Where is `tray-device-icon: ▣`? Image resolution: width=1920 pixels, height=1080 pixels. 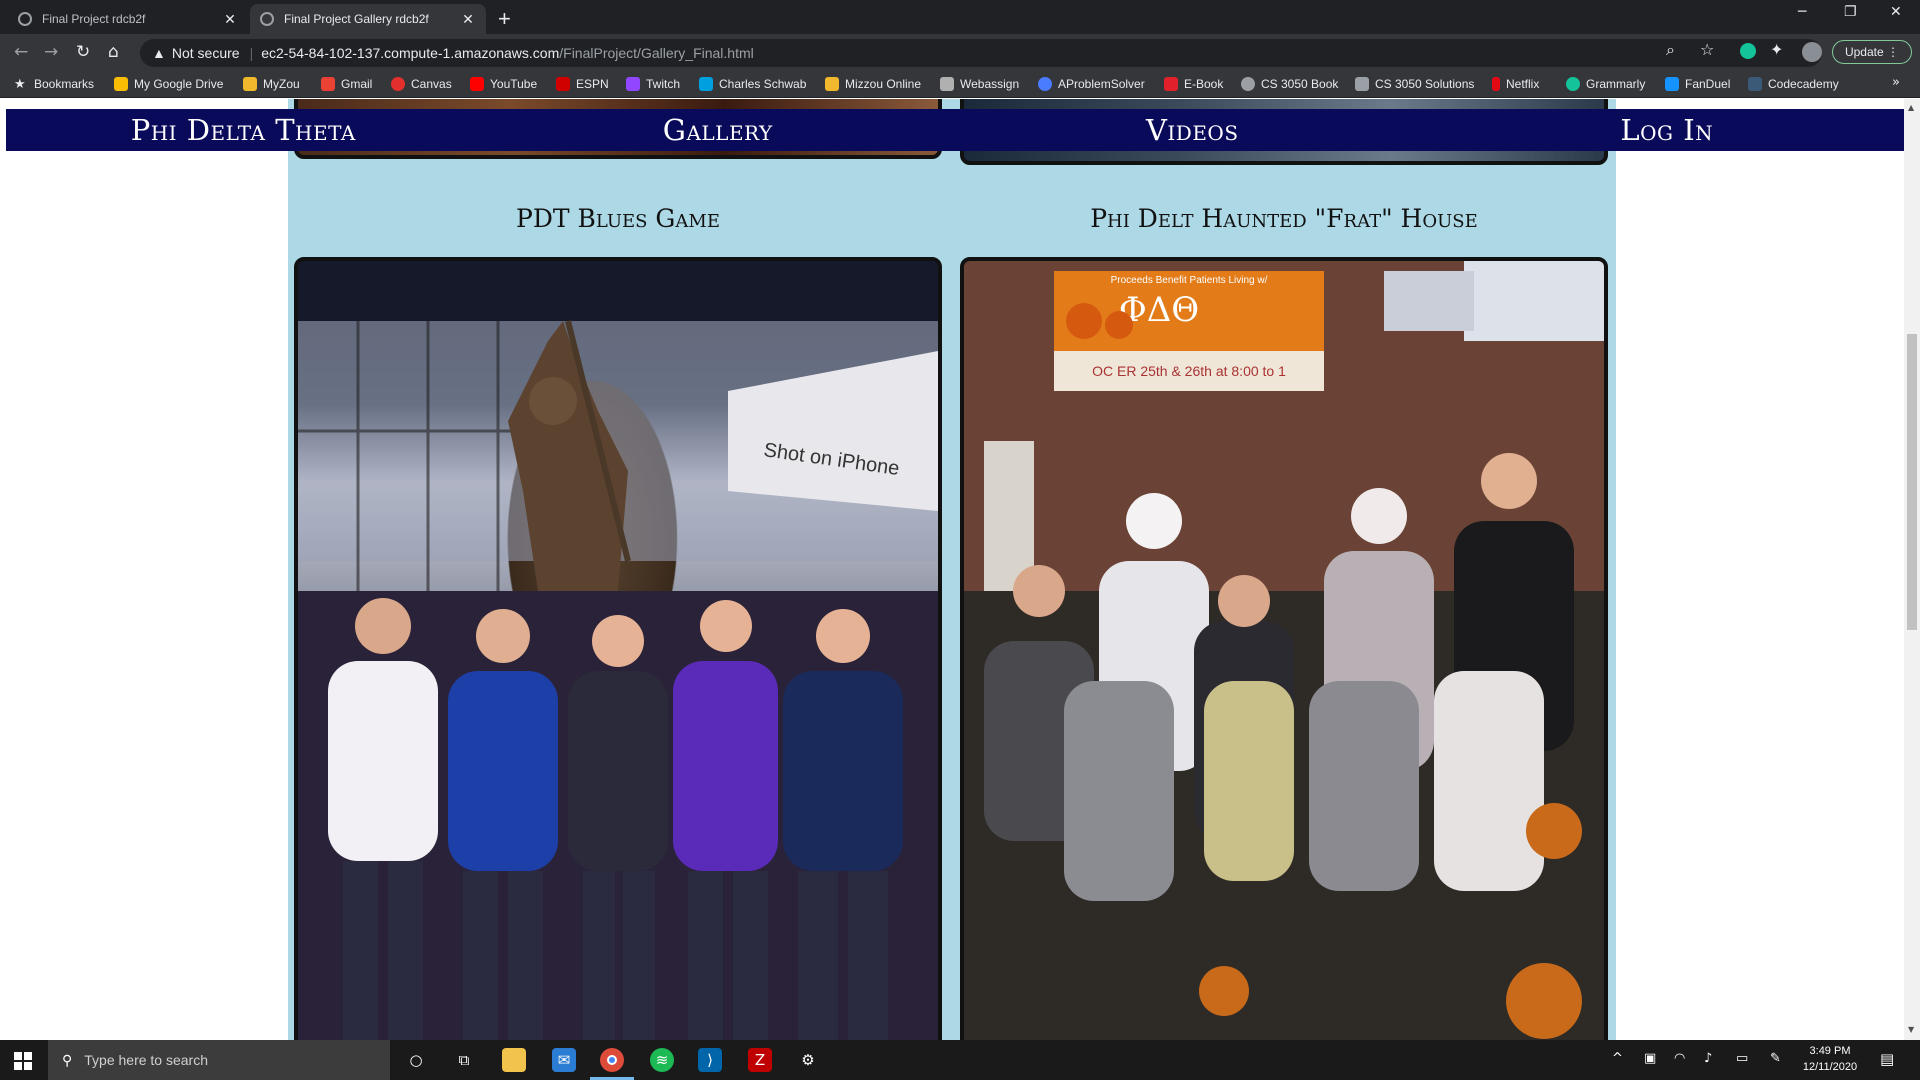
tray-device-icon: ▣ is located at coordinates (1650, 1058).